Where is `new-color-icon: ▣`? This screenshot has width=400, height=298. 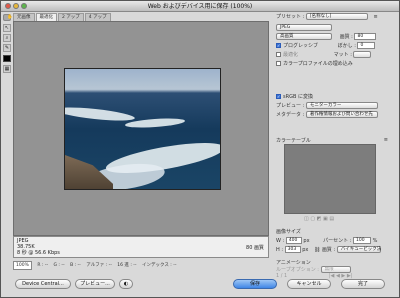 new-color-icon: ▣ is located at coordinates (325, 219).